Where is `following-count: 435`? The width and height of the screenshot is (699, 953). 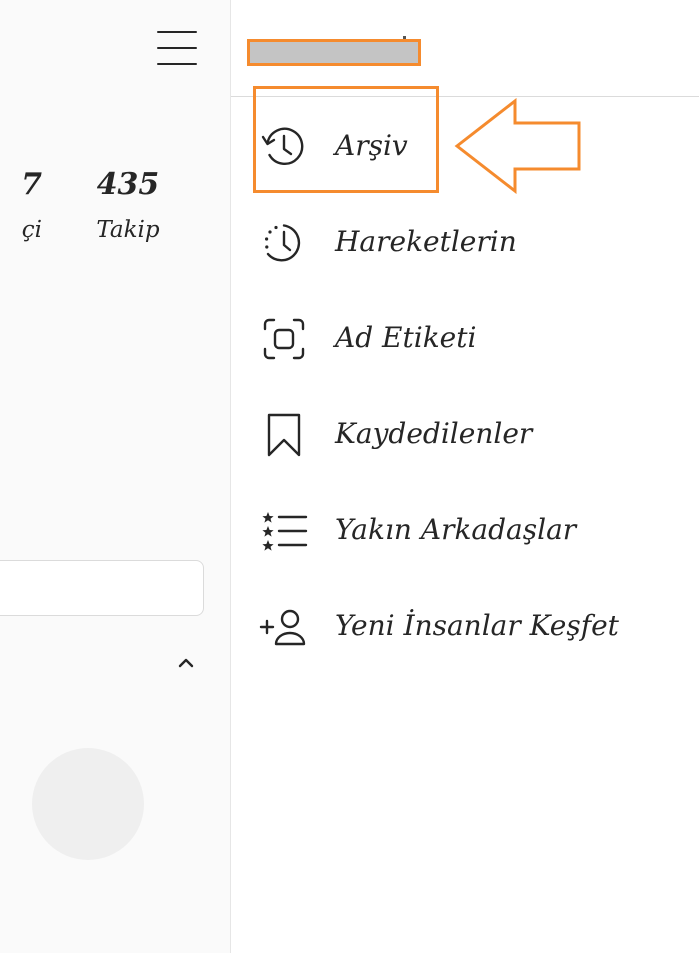
following-count: 435 is located at coordinates (128, 184).